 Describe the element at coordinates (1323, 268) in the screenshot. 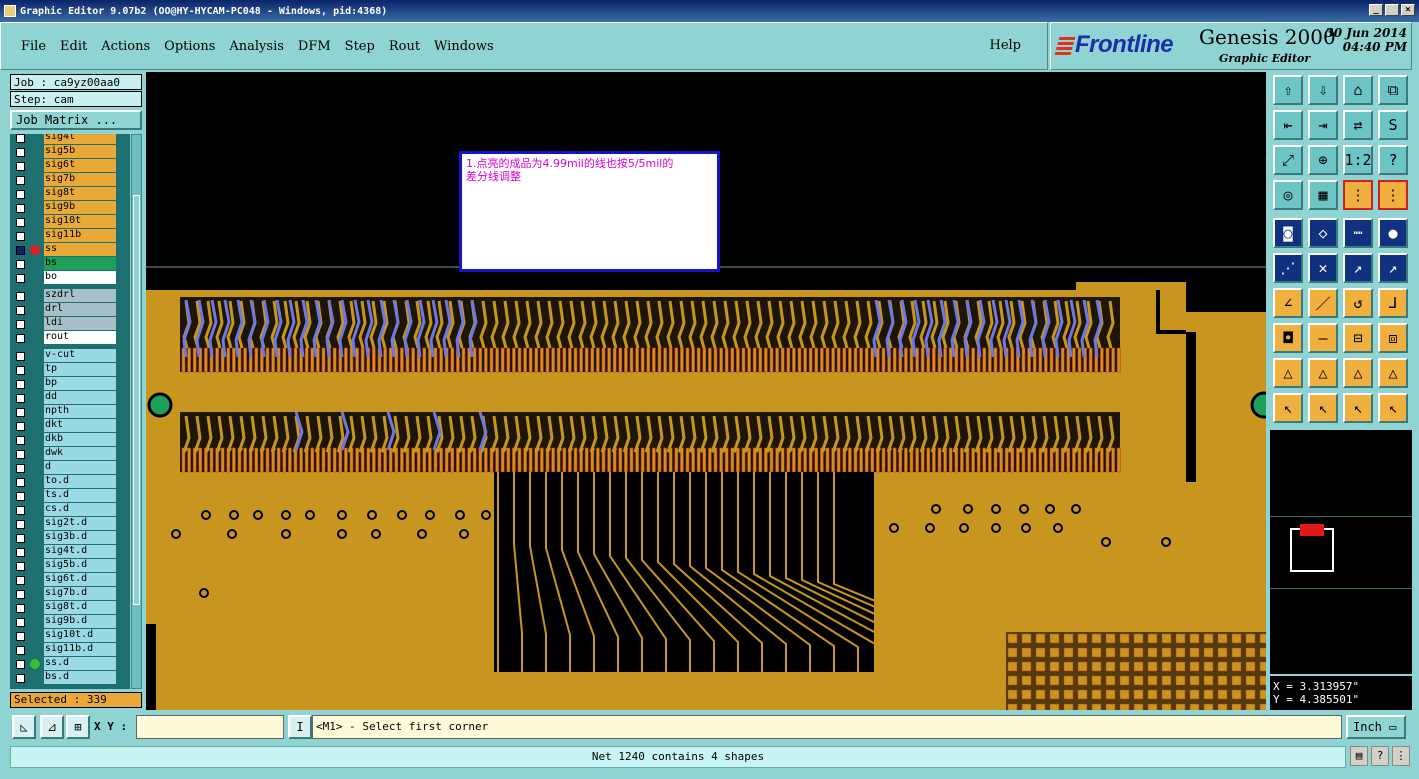

I see `cross-icon: ✕` at that location.